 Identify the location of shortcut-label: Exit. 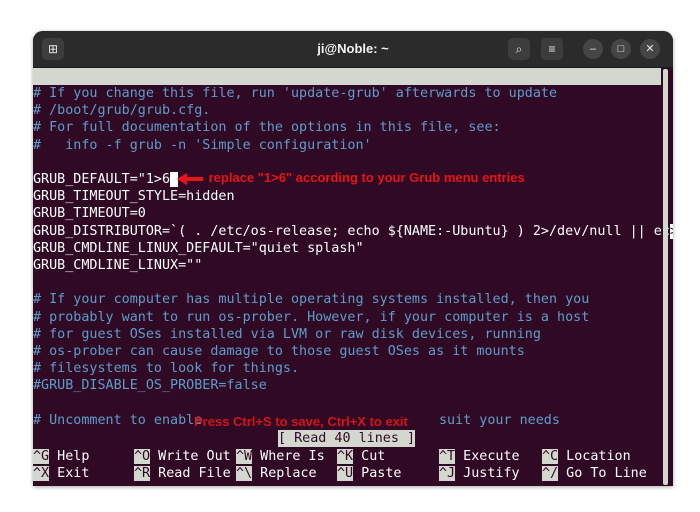
(69, 473).